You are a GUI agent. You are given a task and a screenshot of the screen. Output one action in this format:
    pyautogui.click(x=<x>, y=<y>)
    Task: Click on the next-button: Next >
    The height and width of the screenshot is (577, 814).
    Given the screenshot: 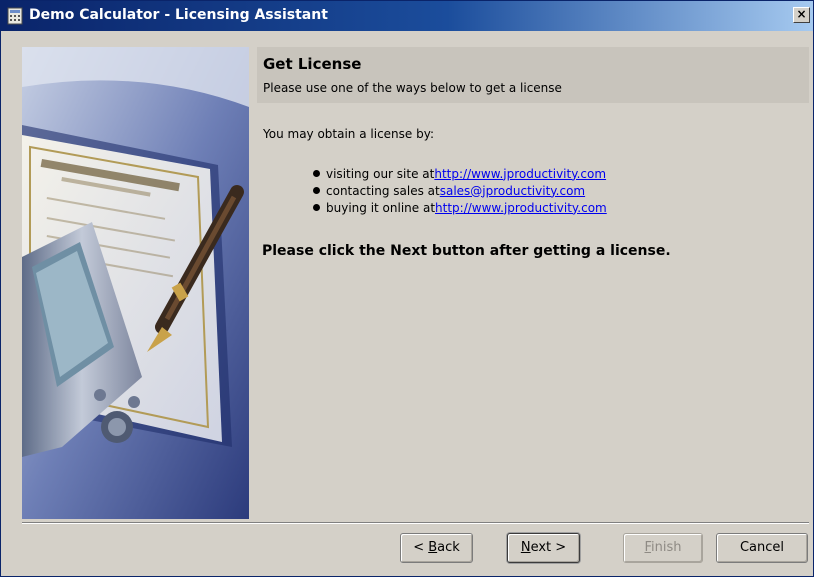 What is the action you would take?
    pyautogui.click(x=543, y=548)
    